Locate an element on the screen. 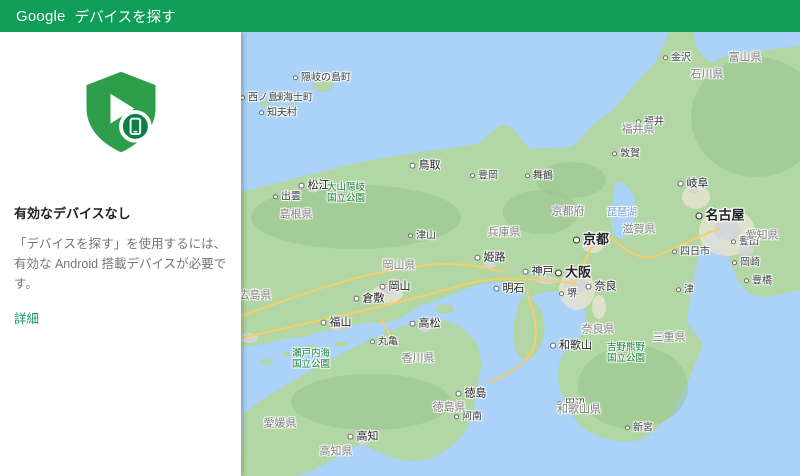  map-label-city: 和歌山 is located at coordinates (571, 346).